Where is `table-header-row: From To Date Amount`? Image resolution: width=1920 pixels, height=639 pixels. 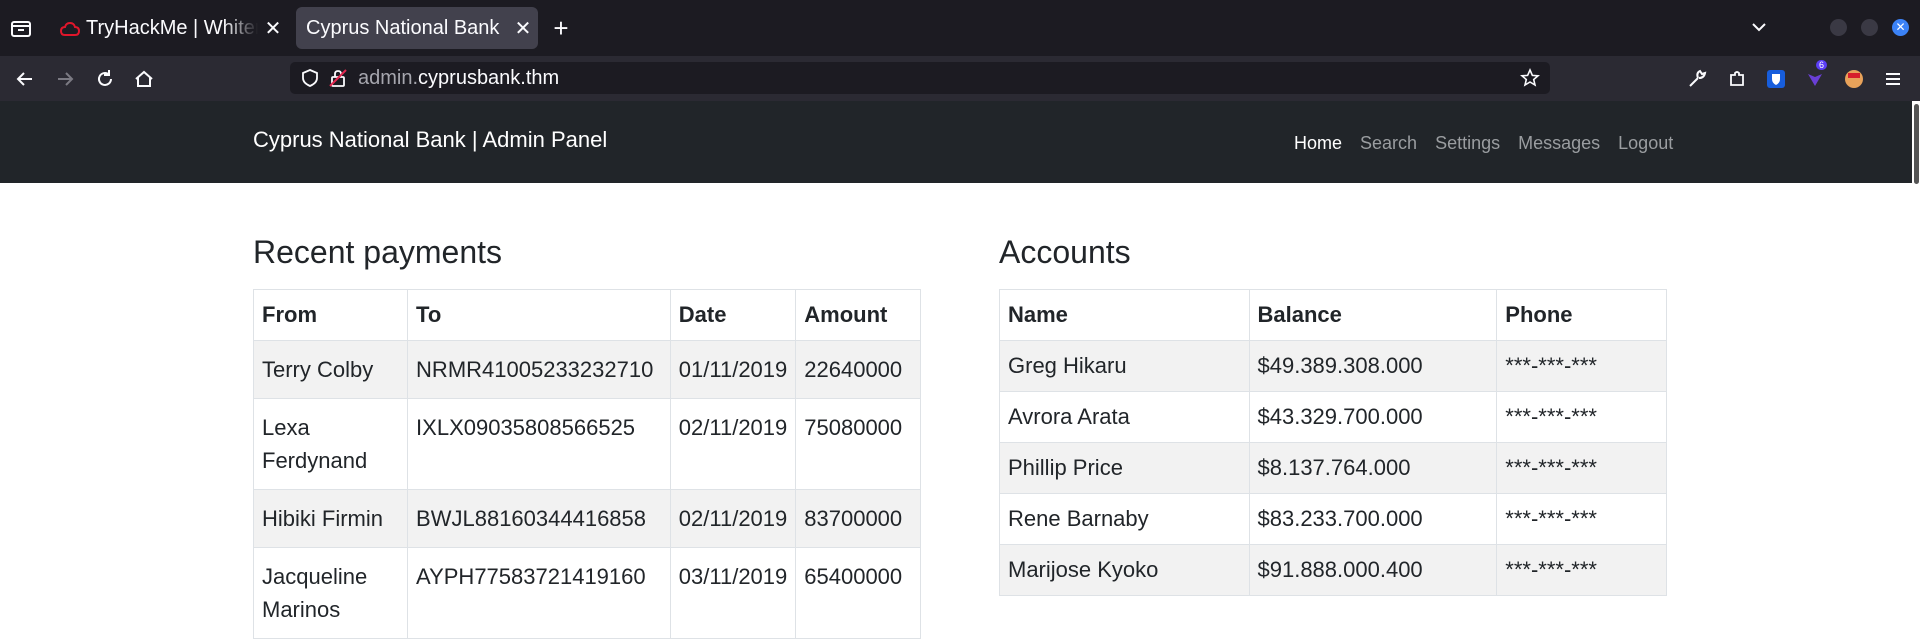
table-header-row: From To Date Amount is located at coordinates (586, 315).